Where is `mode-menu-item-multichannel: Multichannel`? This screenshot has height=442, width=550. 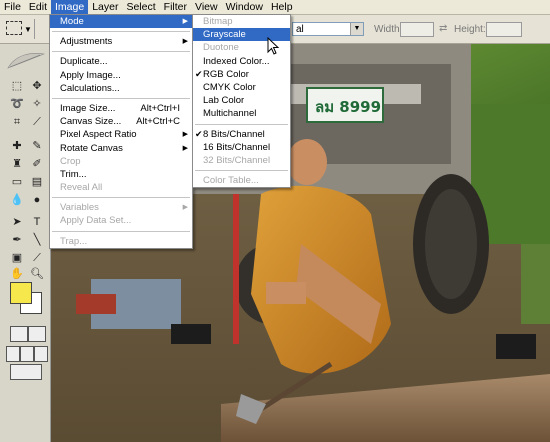
mode-menu-item-multichannel: Multichannel is located at coordinates (241, 113).